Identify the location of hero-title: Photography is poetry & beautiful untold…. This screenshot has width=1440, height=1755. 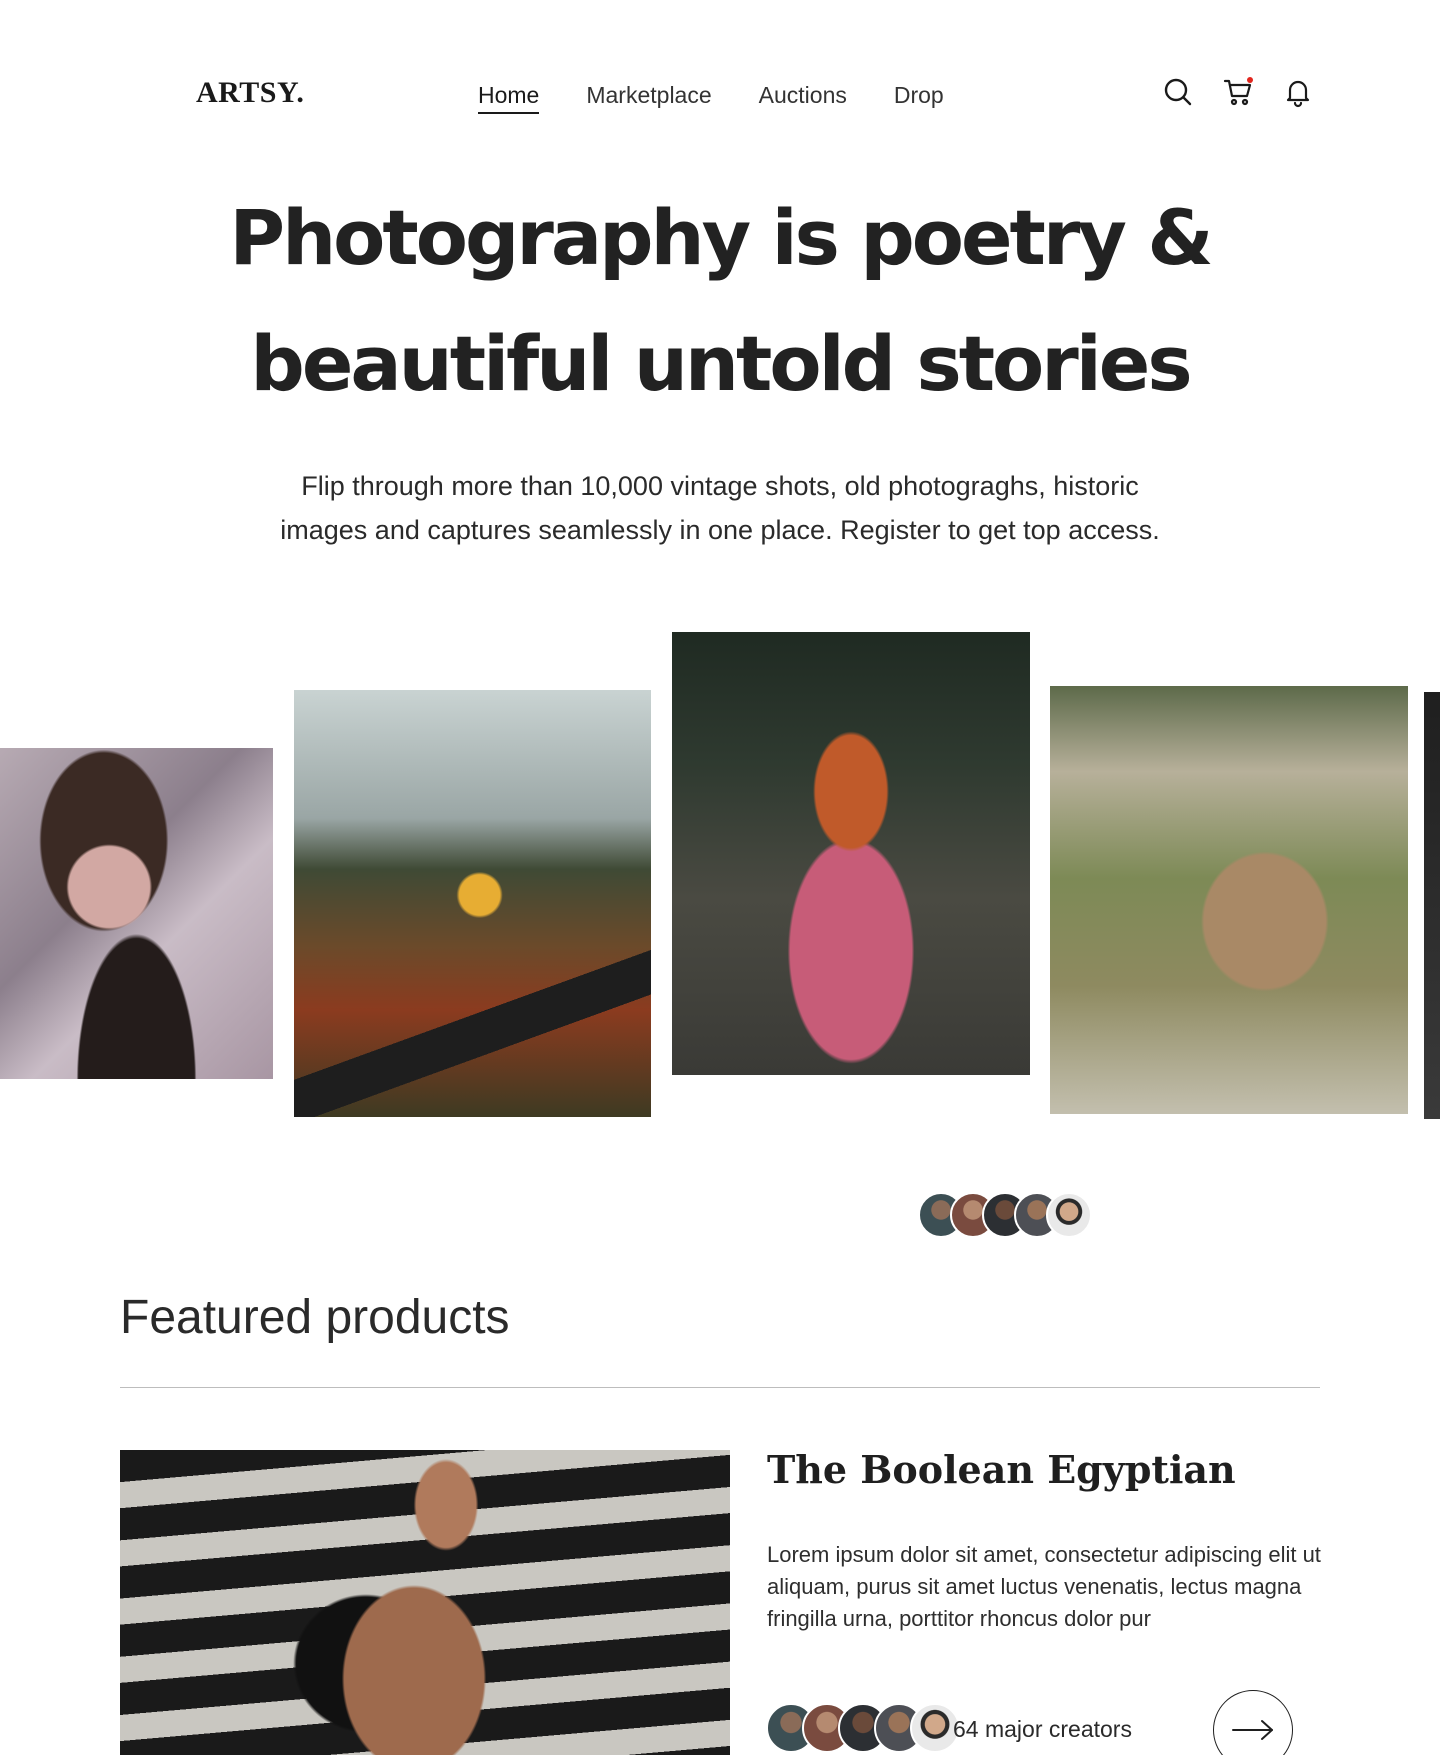
(720, 301).